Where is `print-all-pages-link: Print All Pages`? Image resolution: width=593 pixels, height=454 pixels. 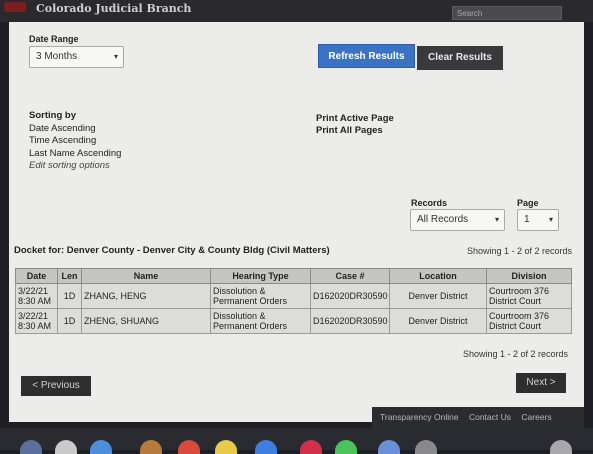 print-all-pages-link: Print All Pages is located at coordinates (355, 131).